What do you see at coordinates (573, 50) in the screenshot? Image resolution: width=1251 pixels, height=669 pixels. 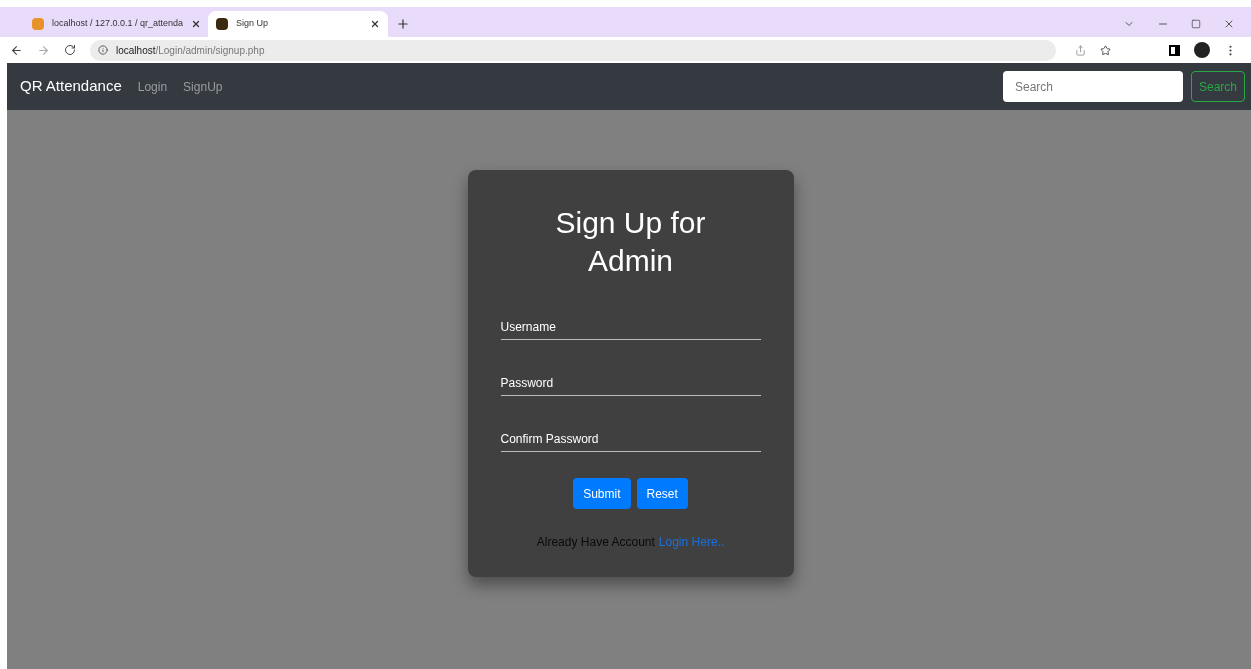 I see `address-bar: localhost/Login/admin/signup.php` at bounding box center [573, 50].